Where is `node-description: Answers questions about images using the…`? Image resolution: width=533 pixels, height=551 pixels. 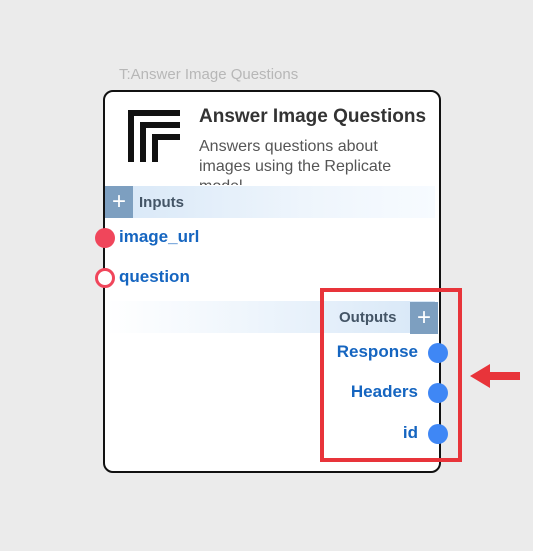 node-description: Answers questions about images using the… is located at coordinates (295, 161).